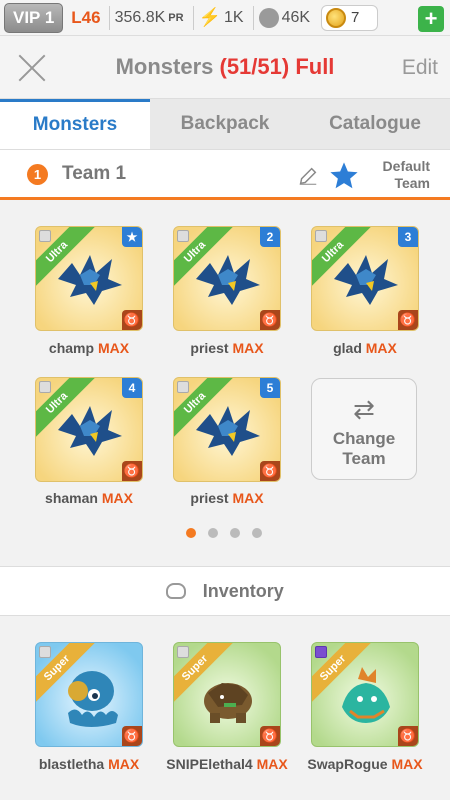 Image resolution: width=450 pixels, height=800 pixels. I want to click on tab-backpack: Backpack, so click(225, 124).